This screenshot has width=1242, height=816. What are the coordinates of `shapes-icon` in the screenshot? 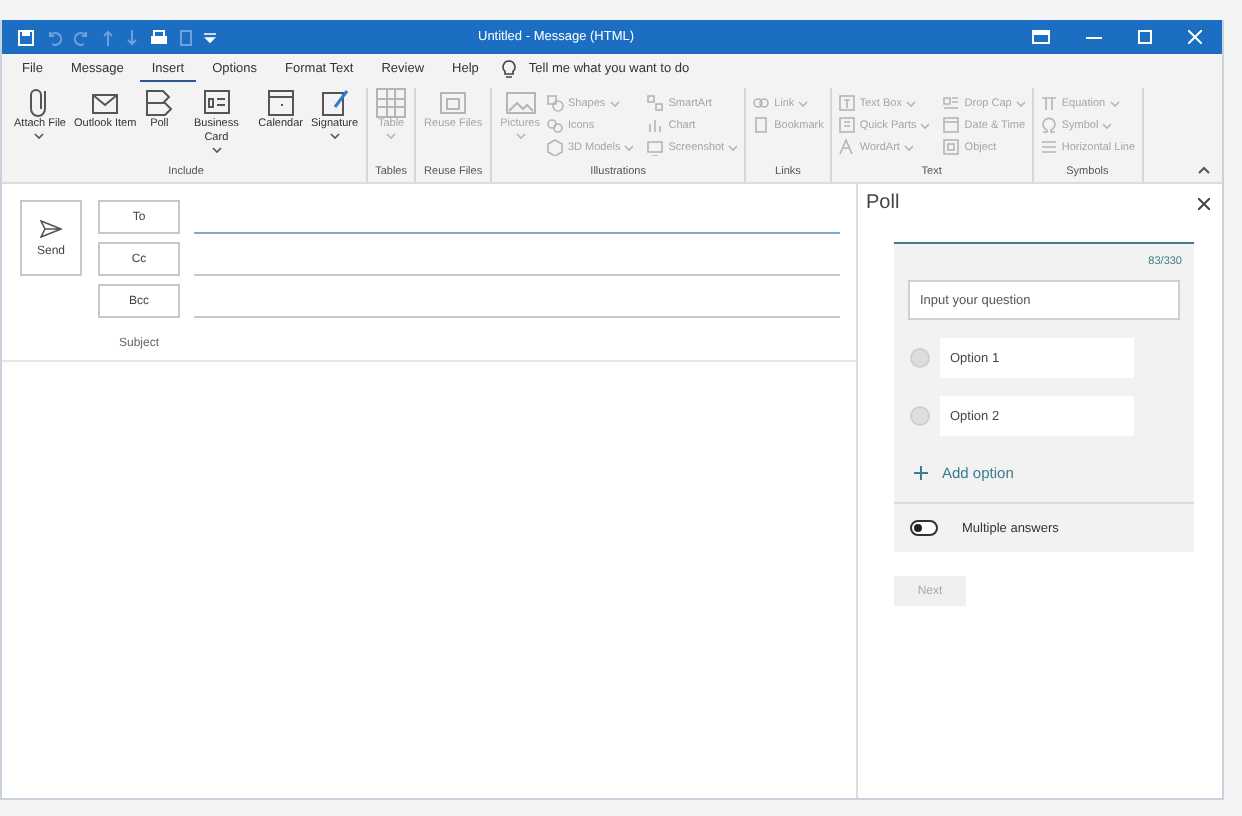 It's located at (554, 103).